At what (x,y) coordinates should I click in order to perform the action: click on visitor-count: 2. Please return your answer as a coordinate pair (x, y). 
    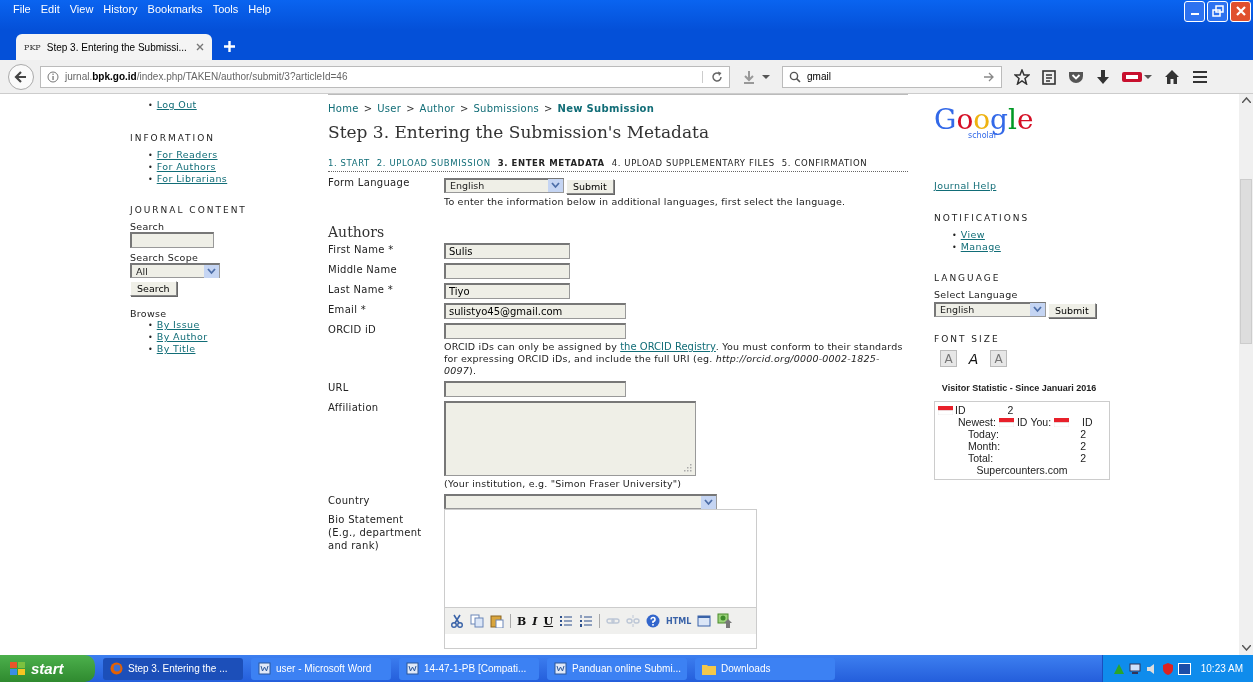
    Looking at the image, I should click on (1010, 410).